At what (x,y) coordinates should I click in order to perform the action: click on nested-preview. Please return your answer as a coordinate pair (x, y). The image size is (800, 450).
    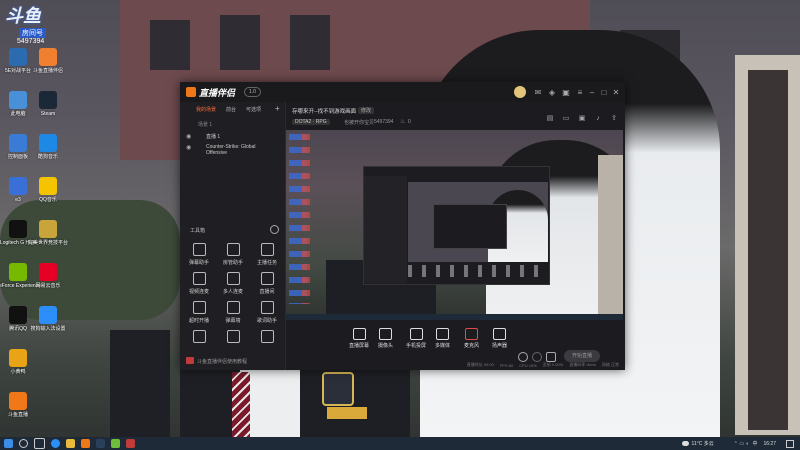
    Looking at the image, I should click on (478, 222).